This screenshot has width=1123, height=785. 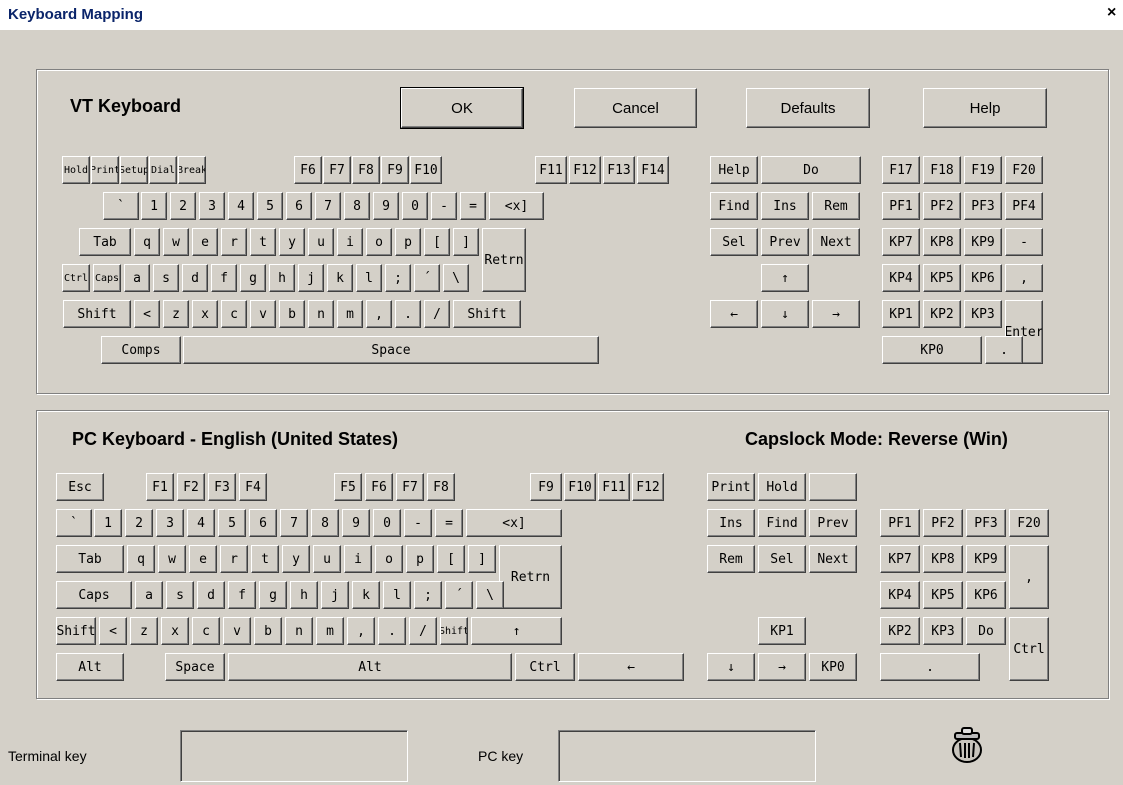 I want to click on pc-key-alt: Alt, so click(x=370, y=667).